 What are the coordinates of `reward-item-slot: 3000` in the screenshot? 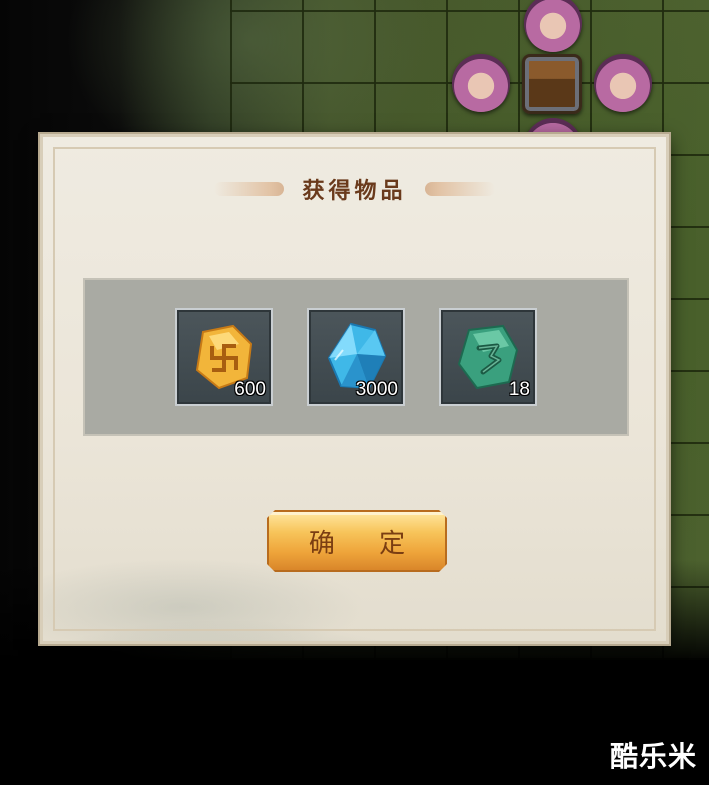 It's located at (356, 357).